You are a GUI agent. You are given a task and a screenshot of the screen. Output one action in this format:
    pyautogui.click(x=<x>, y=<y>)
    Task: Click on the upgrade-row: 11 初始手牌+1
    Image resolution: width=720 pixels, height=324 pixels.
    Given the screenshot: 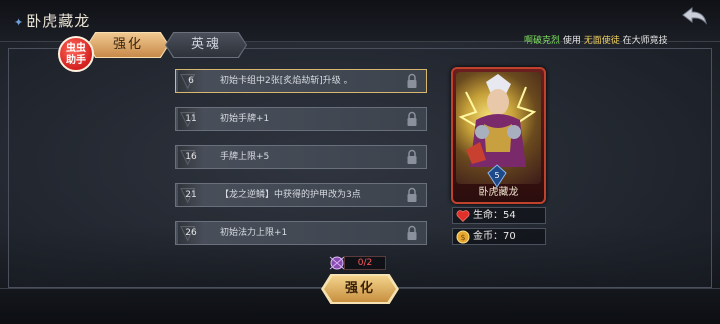 What is the action you would take?
    pyautogui.click(x=301, y=119)
    